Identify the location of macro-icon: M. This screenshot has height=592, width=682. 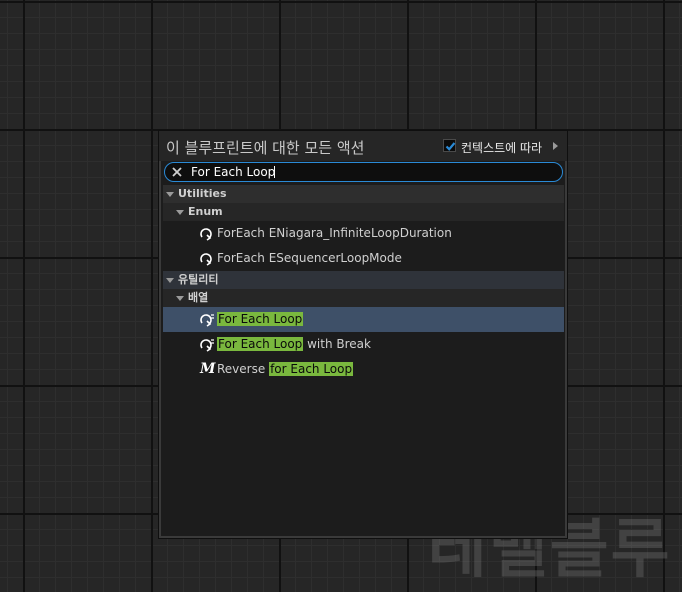
(208, 369).